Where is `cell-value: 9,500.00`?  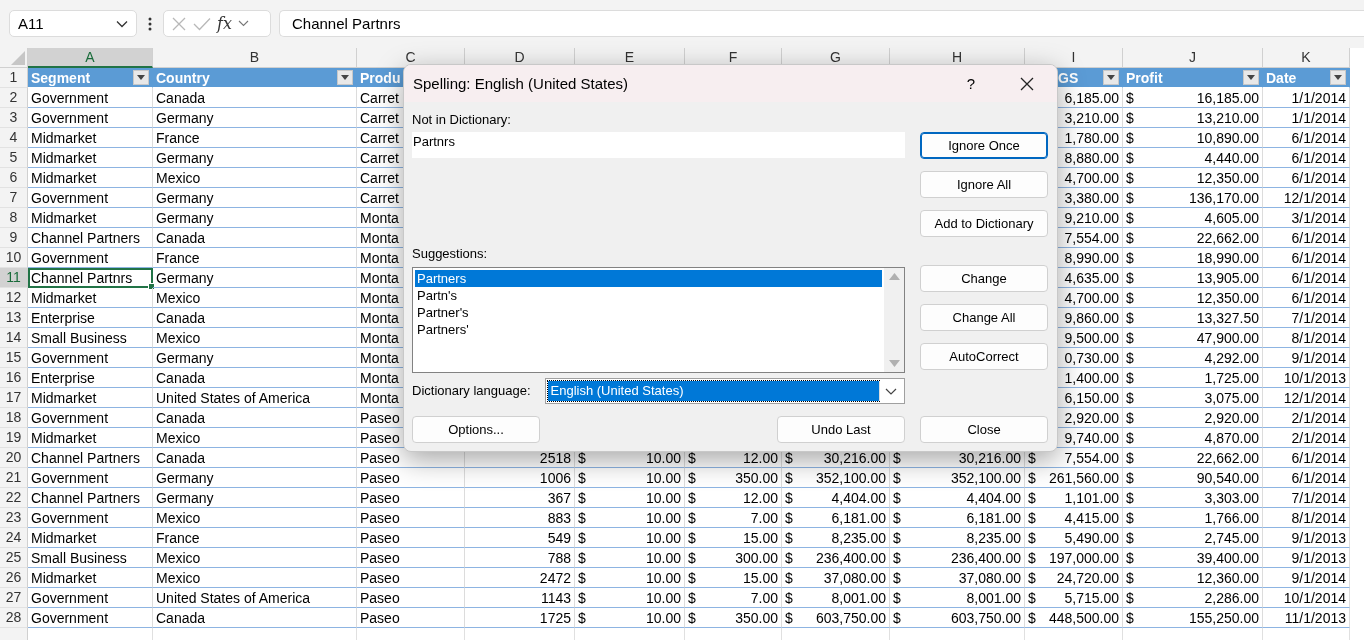
cell-value: 9,500.00 is located at coordinates (1091, 337).